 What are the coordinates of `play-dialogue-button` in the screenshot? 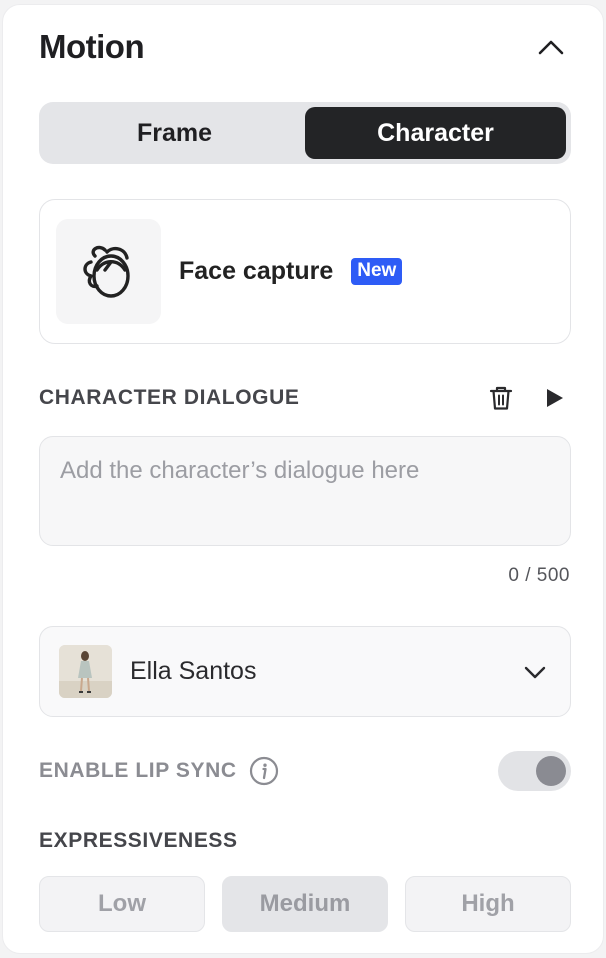 It's located at (555, 398).